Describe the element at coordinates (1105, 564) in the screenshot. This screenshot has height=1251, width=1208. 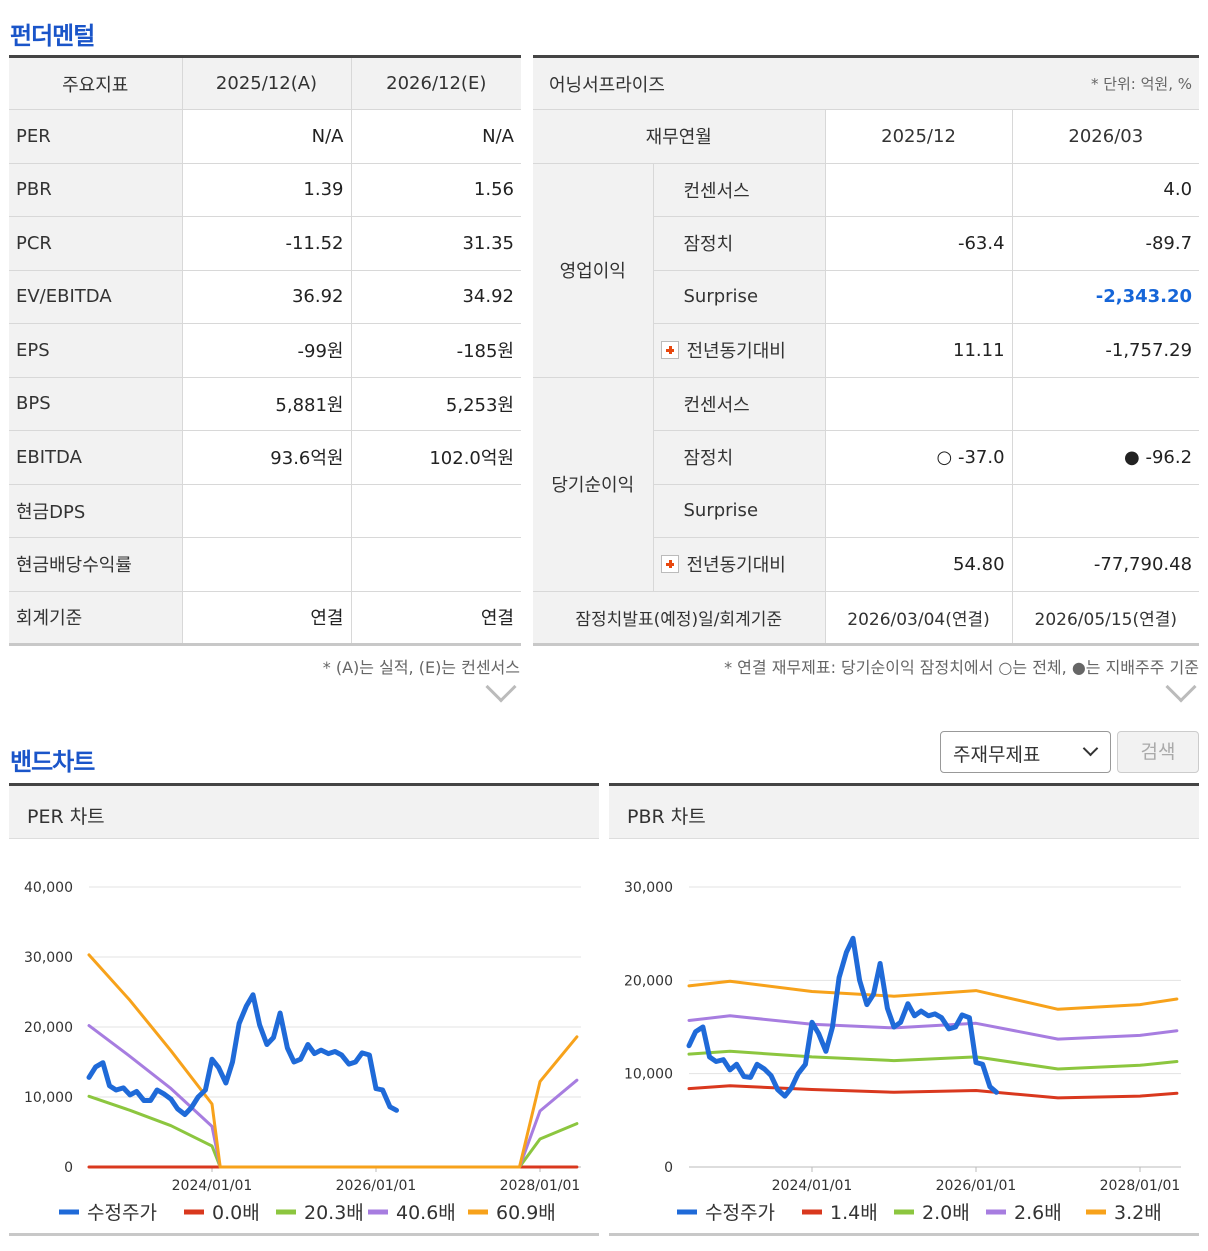
I see `earn-value: -77,790.48` at that location.